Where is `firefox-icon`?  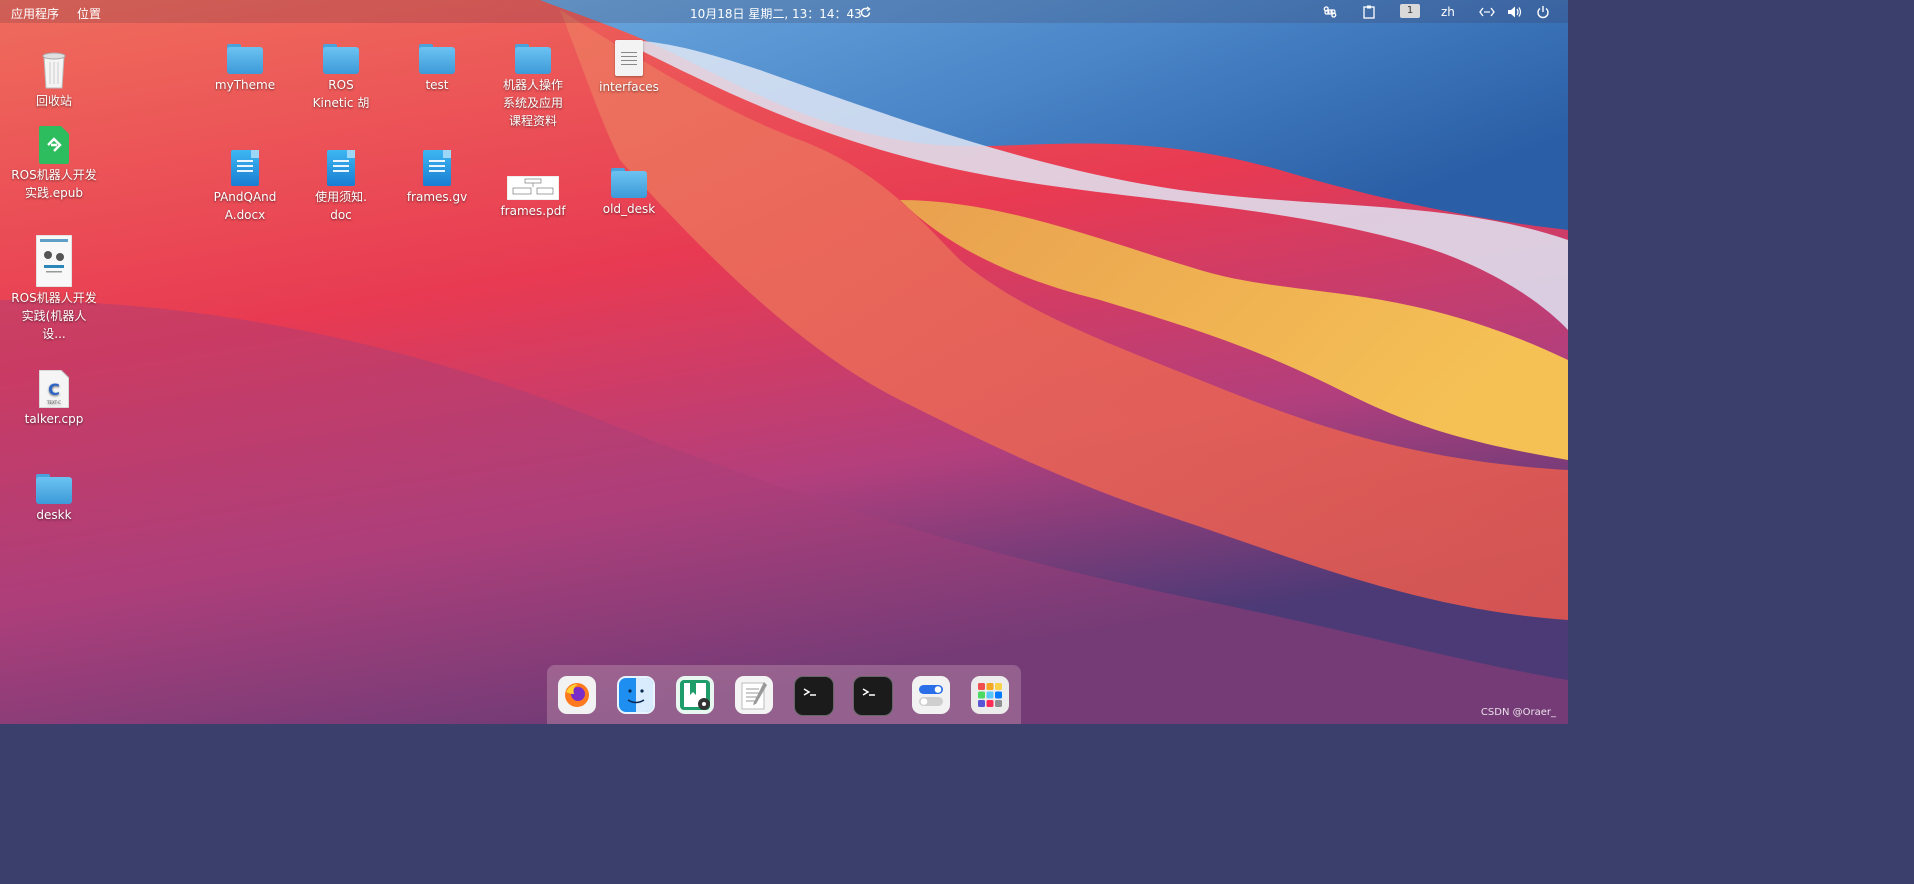 firefox-icon is located at coordinates (577, 695).